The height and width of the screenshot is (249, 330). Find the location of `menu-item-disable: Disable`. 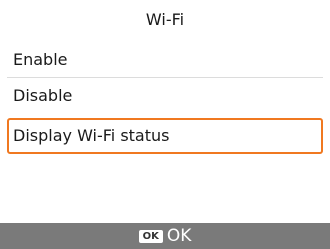

menu-item-disable: Disable is located at coordinates (165, 96).